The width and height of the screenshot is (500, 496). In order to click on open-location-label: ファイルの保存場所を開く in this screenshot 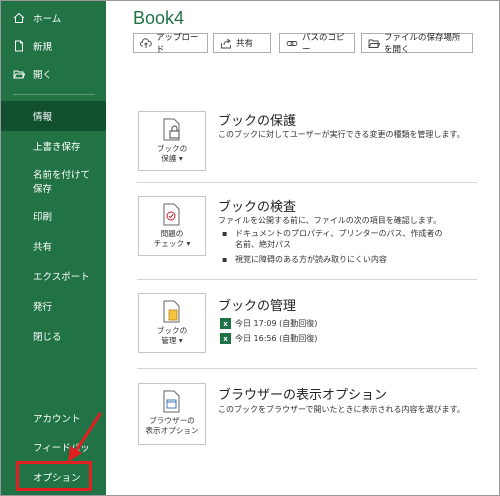, I will do `click(422, 44)`.